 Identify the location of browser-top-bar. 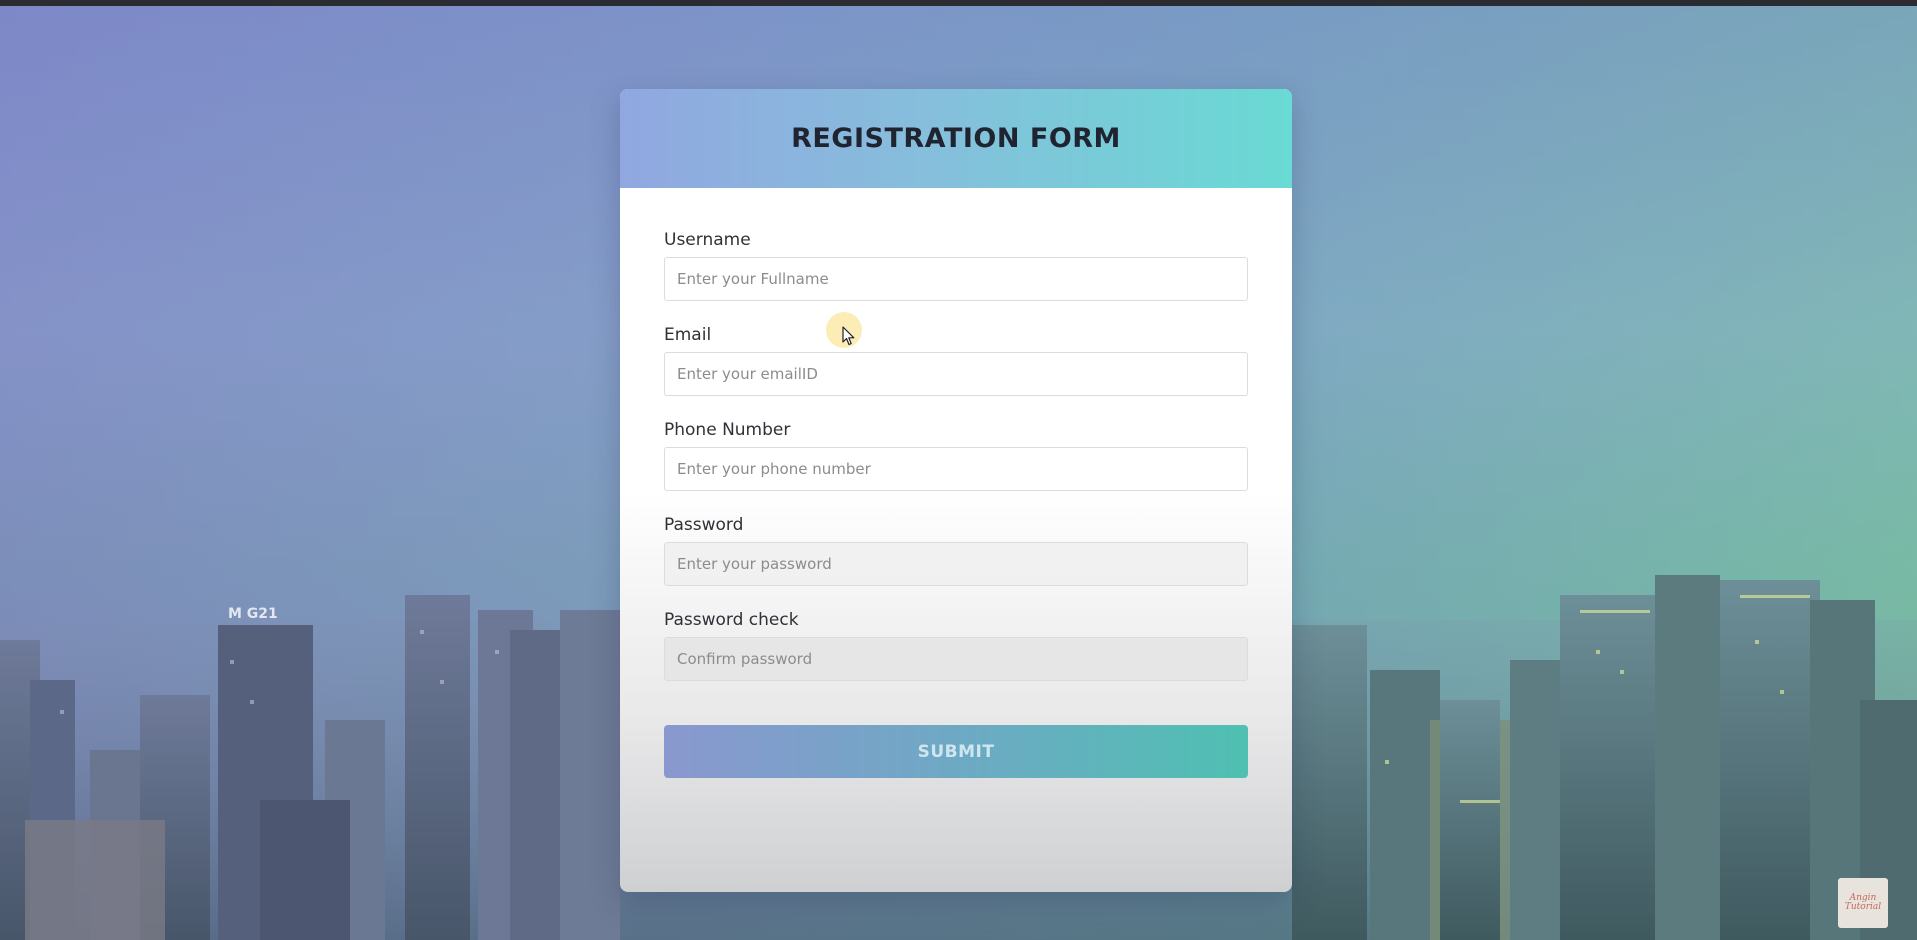
(958, 3).